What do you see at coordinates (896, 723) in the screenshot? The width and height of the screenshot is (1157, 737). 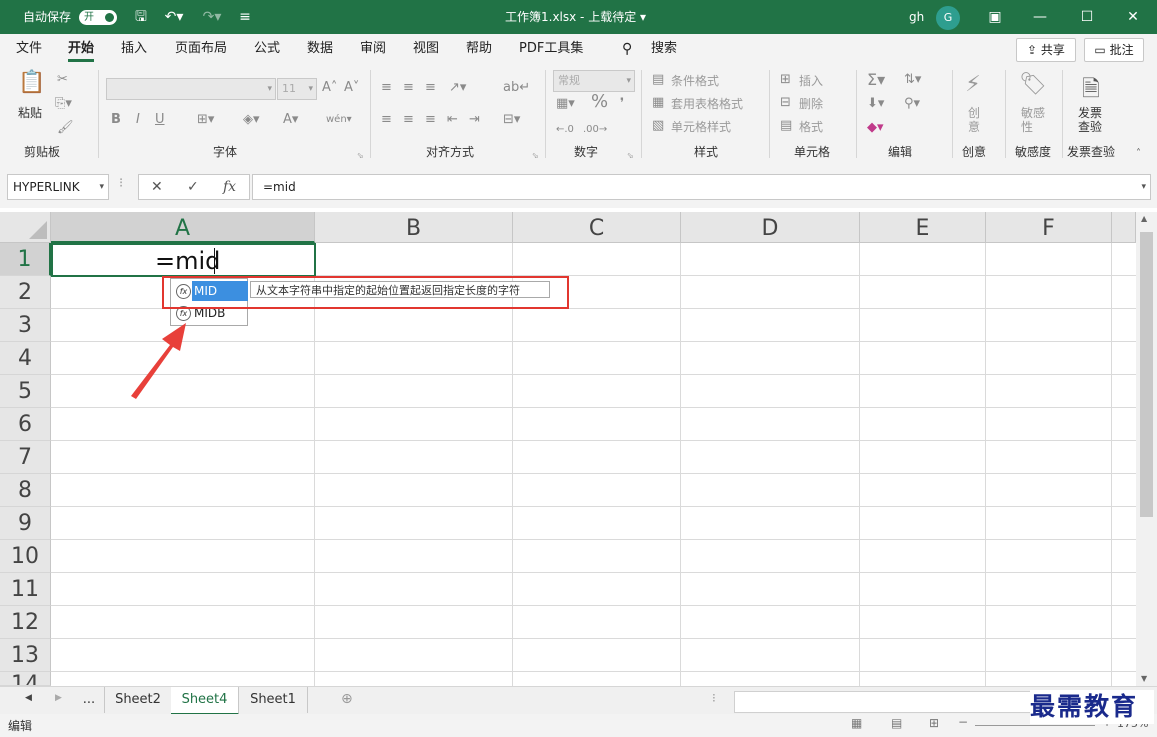 I see `page-layout-view-icon: ▤` at bounding box center [896, 723].